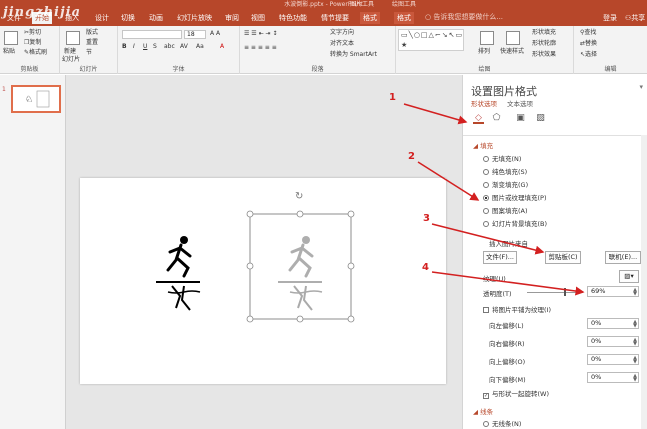  Describe the element at coordinates (502, 424) in the screenshot. I see `radio-no-line: 无线条(N)` at that location.